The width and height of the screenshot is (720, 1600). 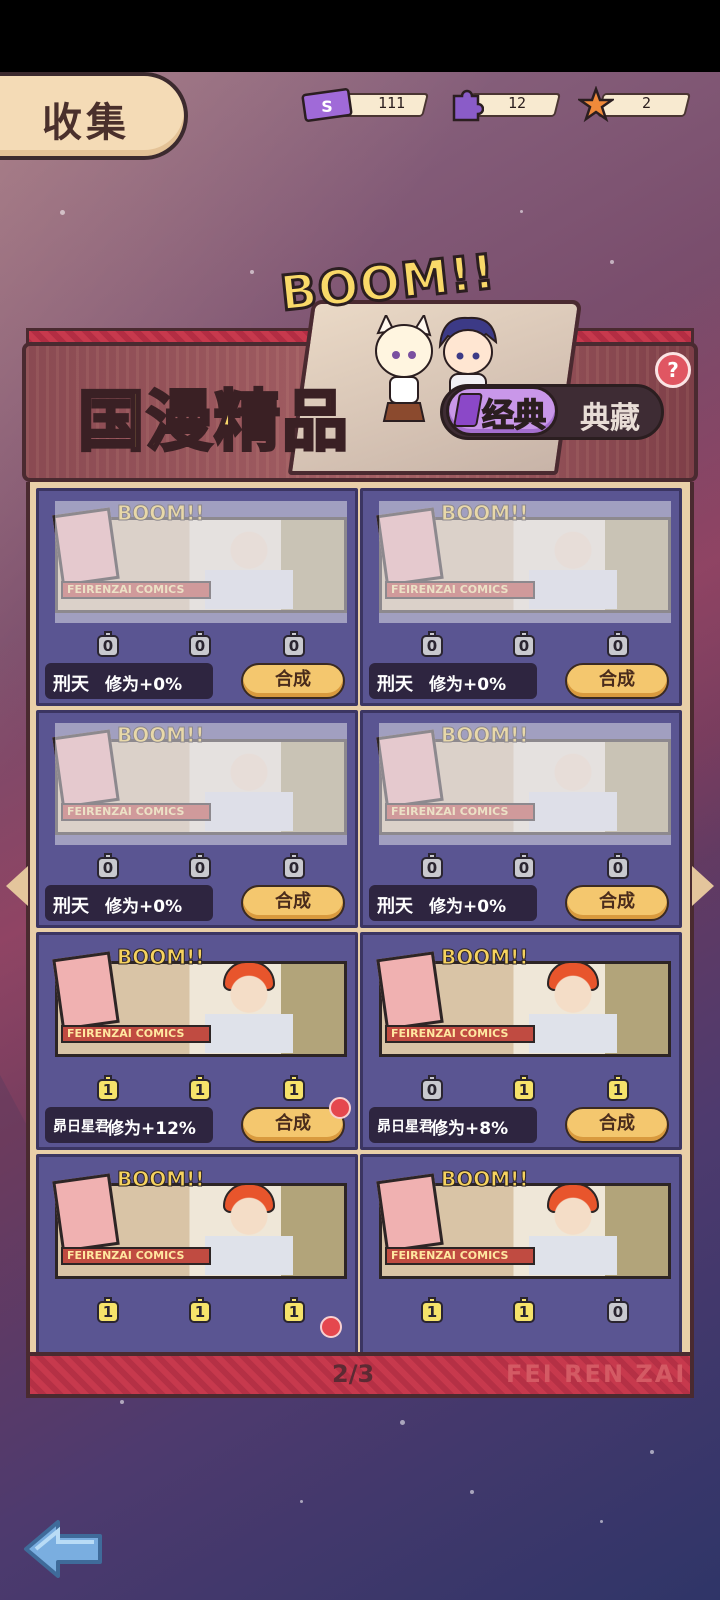 What do you see at coordinates (17, 886) in the screenshot?
I see `prev-page-arrow` at bounding box center [17, 886].